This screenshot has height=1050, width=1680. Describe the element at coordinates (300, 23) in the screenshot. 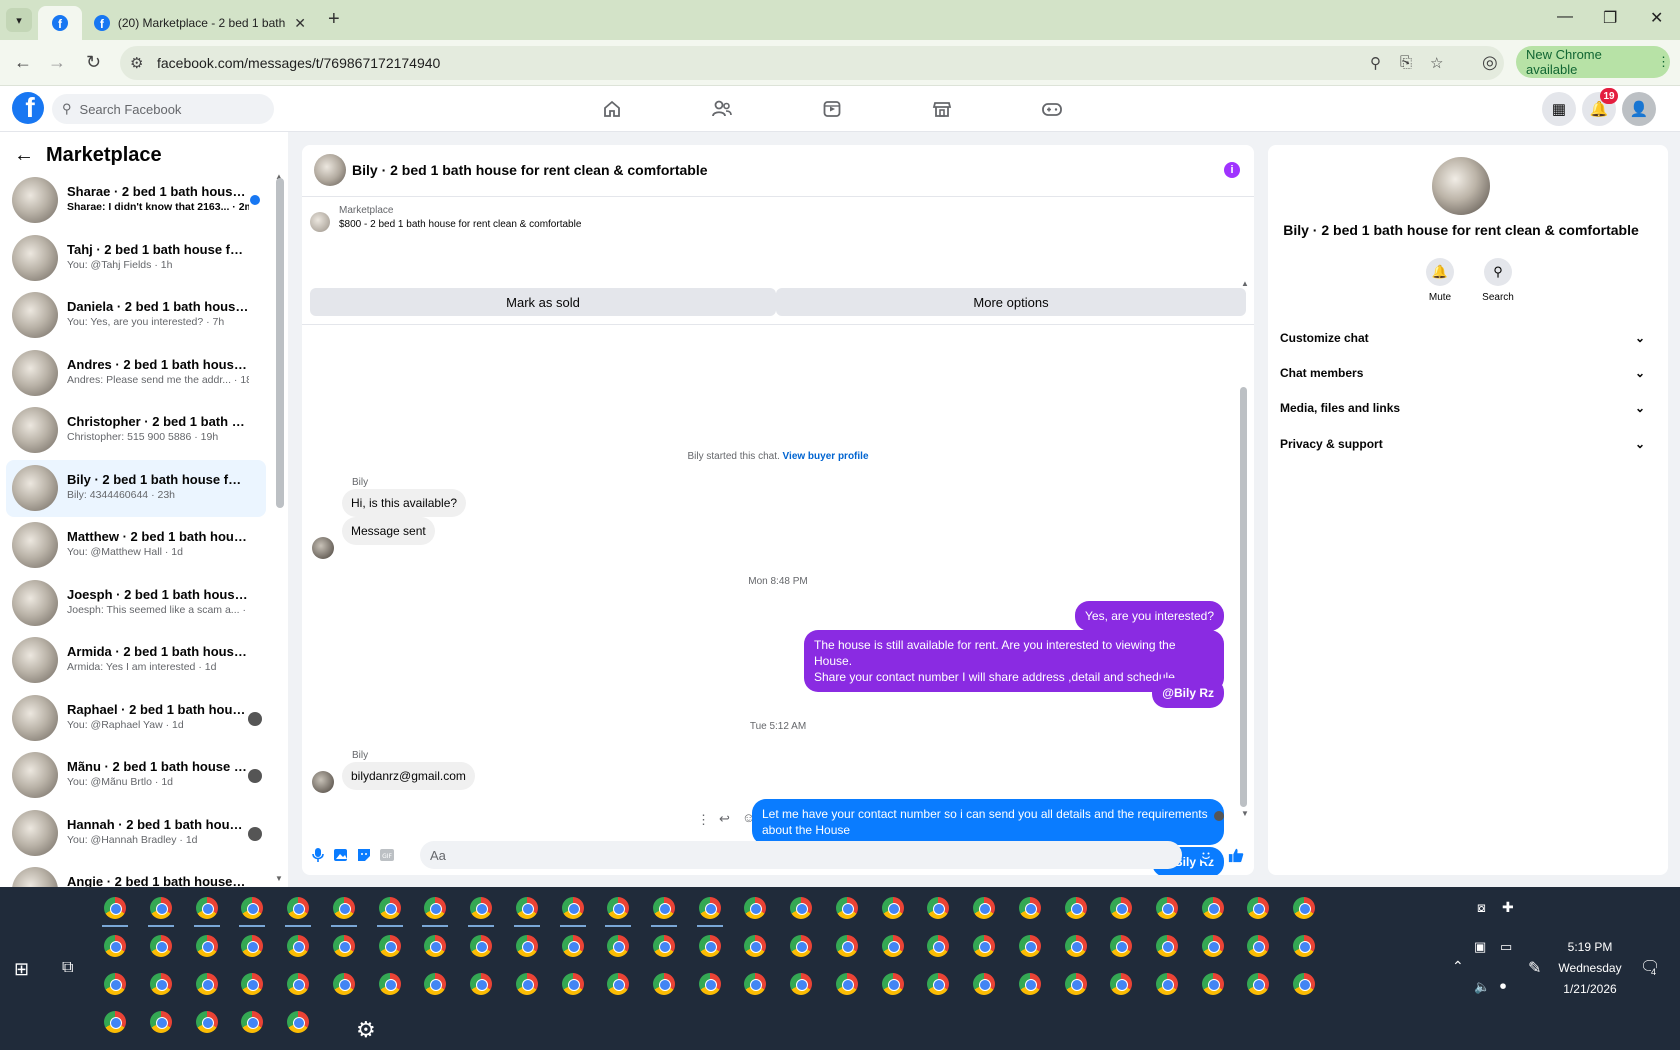

I see `close-tab-icon: ✕` at that location.